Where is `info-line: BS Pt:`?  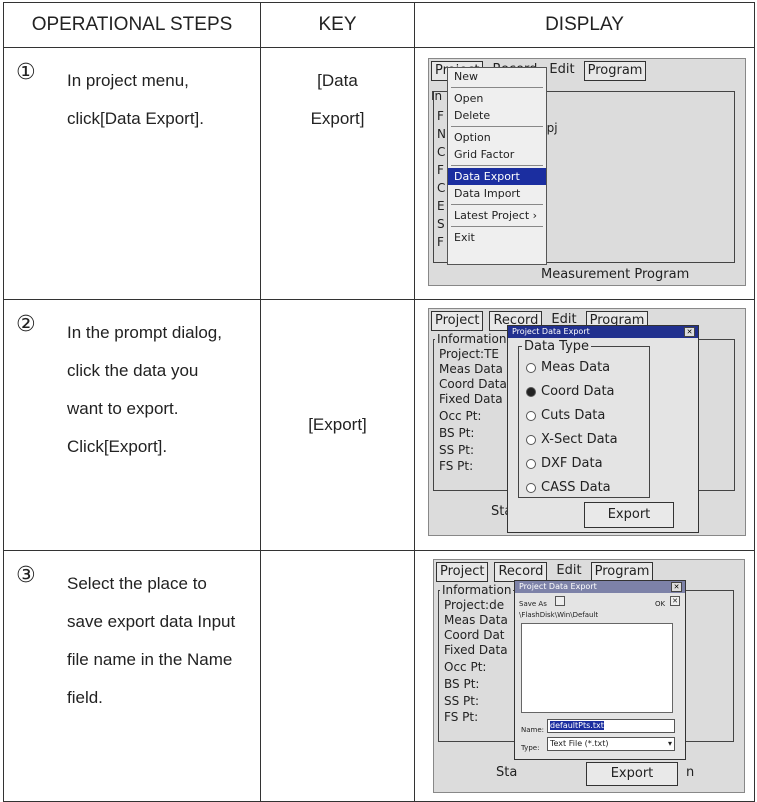 info-line: BS Pt: is located at coordinates (457, 433).